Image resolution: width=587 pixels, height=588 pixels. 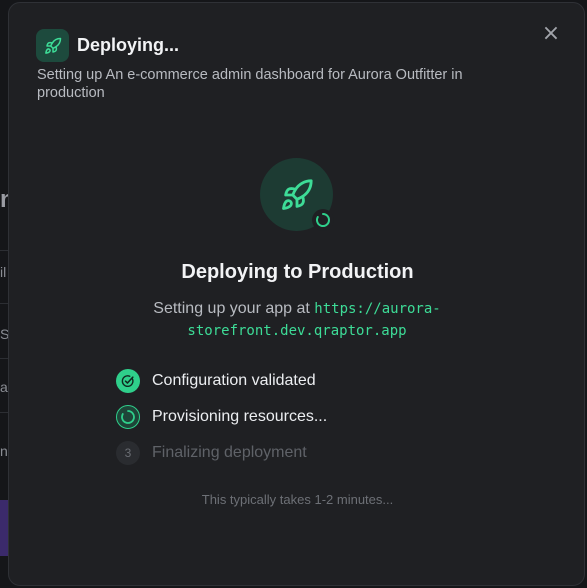 I want to click on step-finalizing: 3 Finalizing deployment, so click(x=211, y=453).